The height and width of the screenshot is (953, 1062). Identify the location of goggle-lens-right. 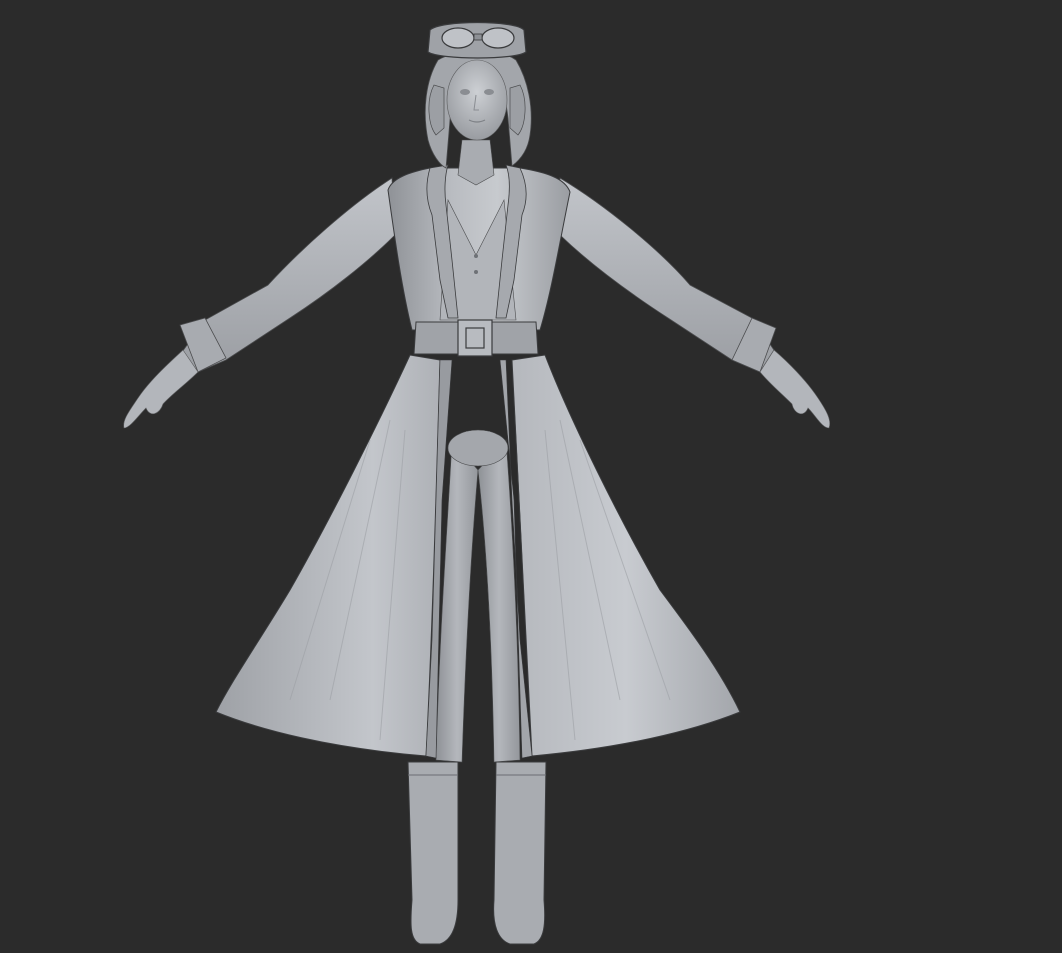
(498, 38).